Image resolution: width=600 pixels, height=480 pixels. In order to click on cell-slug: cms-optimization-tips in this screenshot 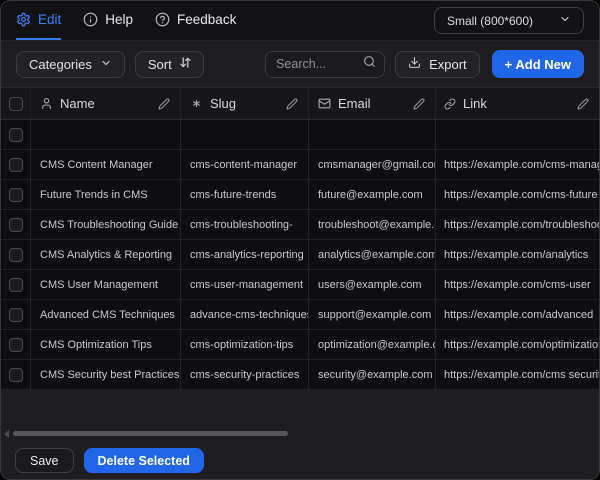, I will do `click(245, 344)`.